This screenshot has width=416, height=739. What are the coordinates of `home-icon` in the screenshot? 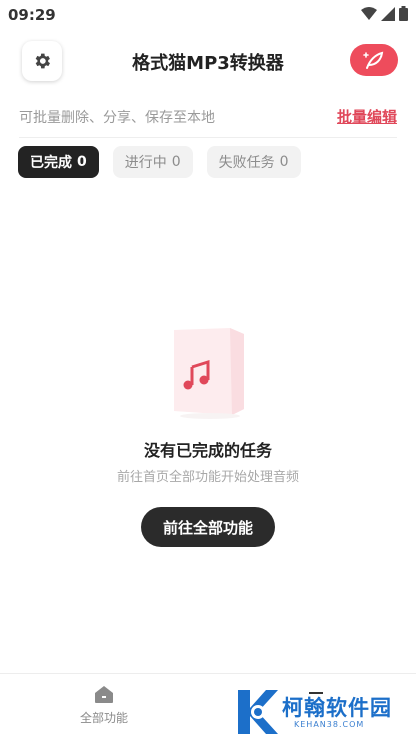 It's located at (104, 694).